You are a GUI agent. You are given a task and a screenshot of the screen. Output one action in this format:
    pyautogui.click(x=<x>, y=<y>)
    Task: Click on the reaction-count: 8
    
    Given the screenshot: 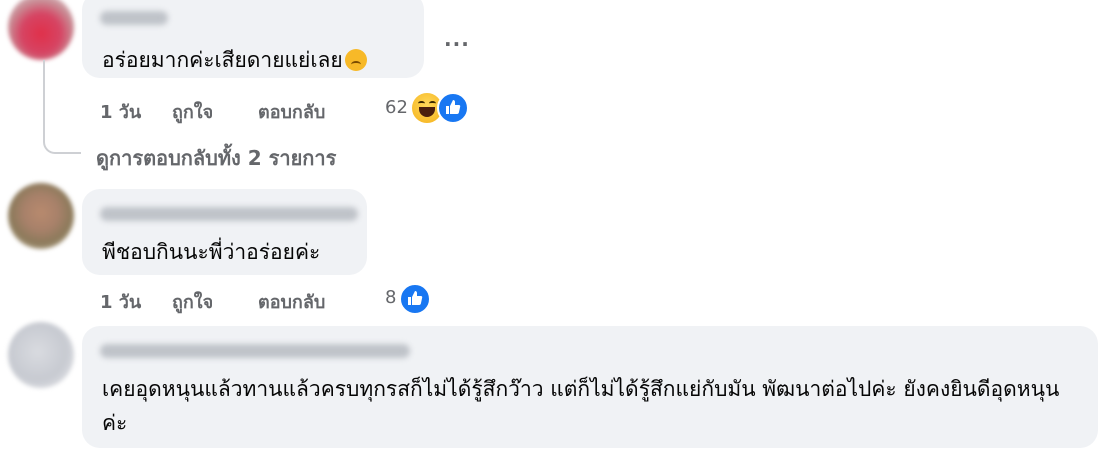 What is the action you would take?
    pyautogui.click(x=390, y=297)
    